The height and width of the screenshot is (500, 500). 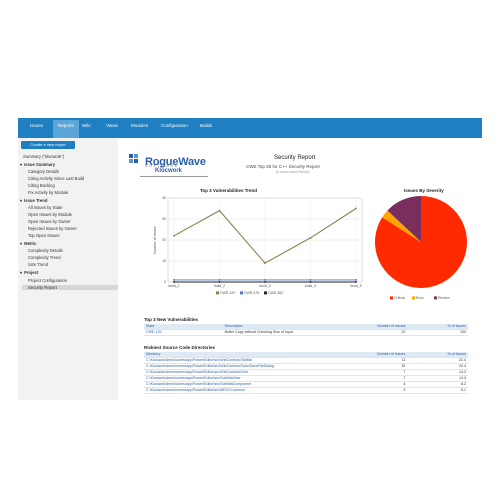 What do you see at coordinates (45, 207) in the screenshot?
I see `sidebar-item-all-issues-by-state: All Issues by State` at bounding box center [45, 207].